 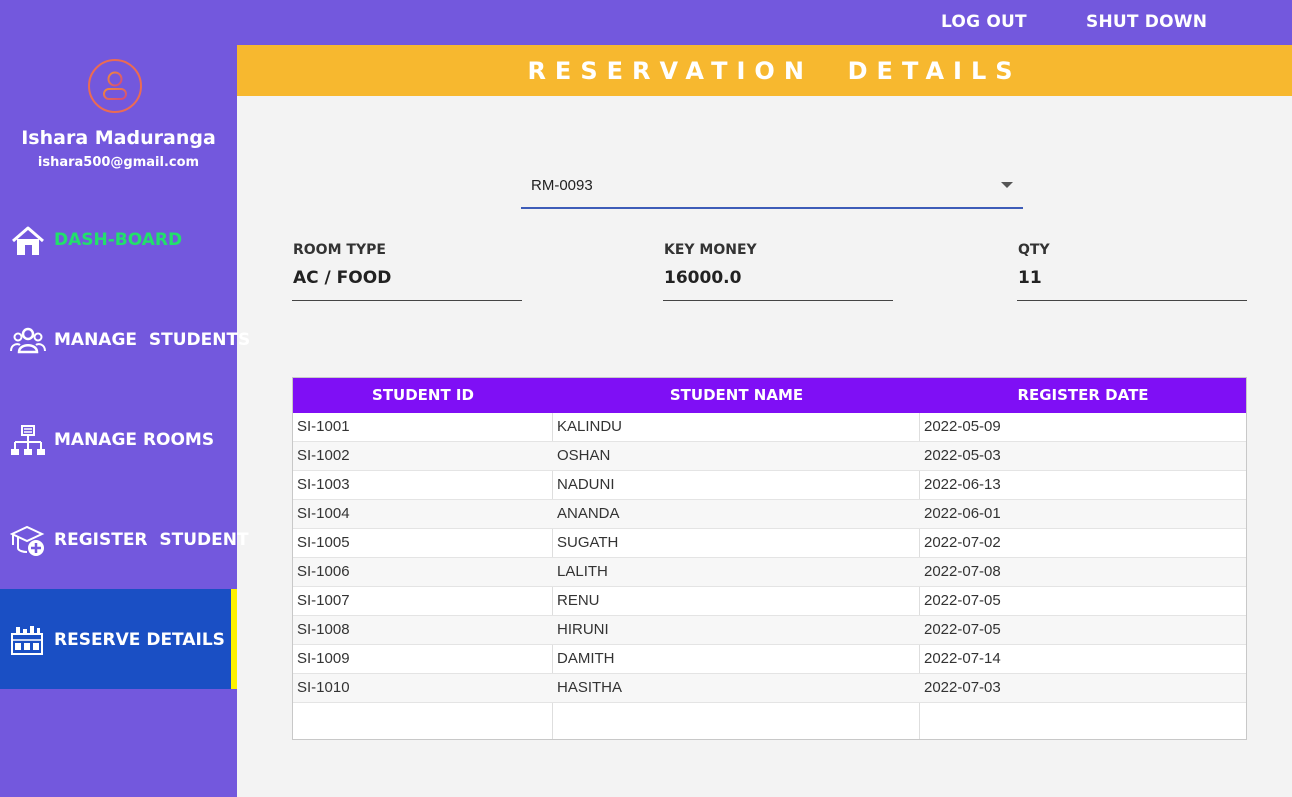 I want to click on table-row: SI-1008 HIRUNI 2022-07-05, so click(x=769, y=630).